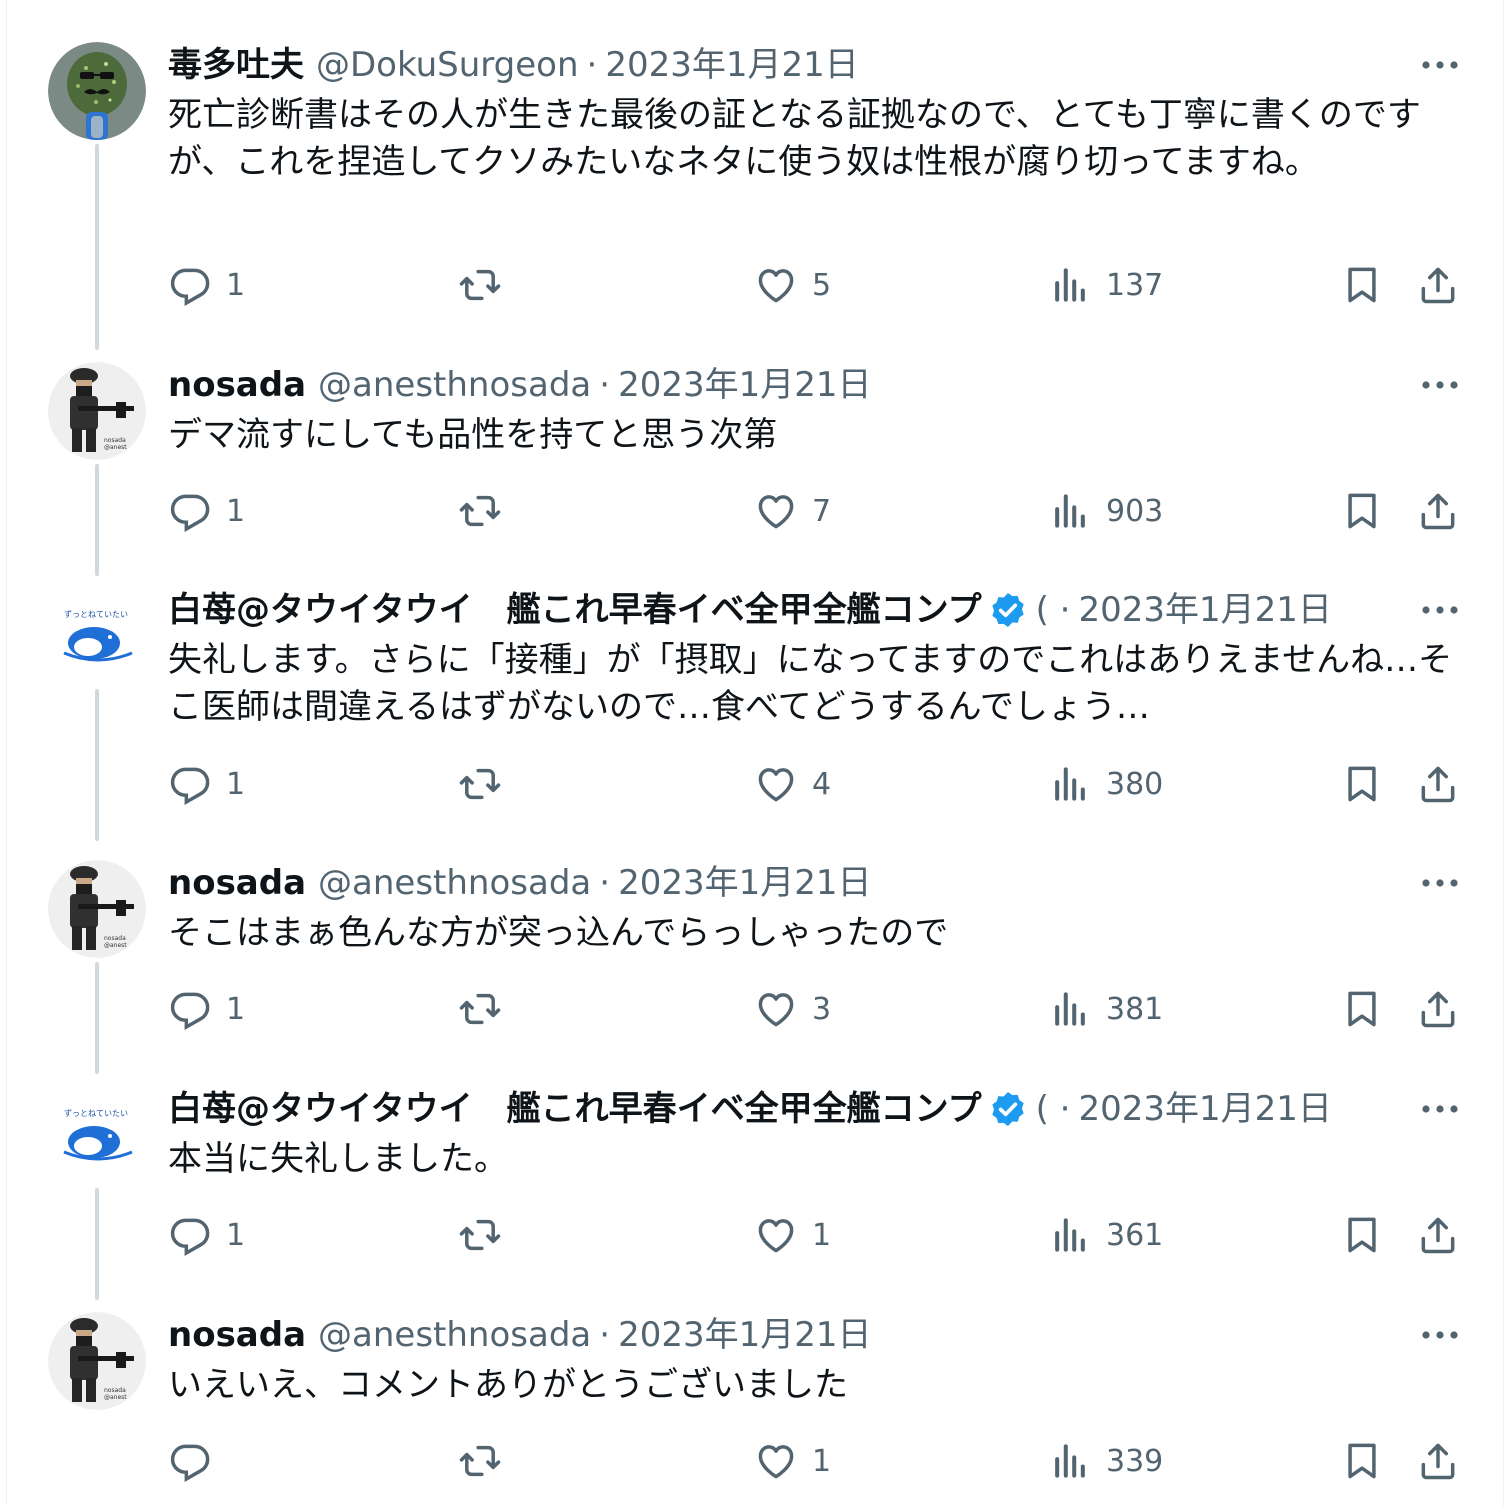  I want to click on like-button: 7, so click(792, 511).